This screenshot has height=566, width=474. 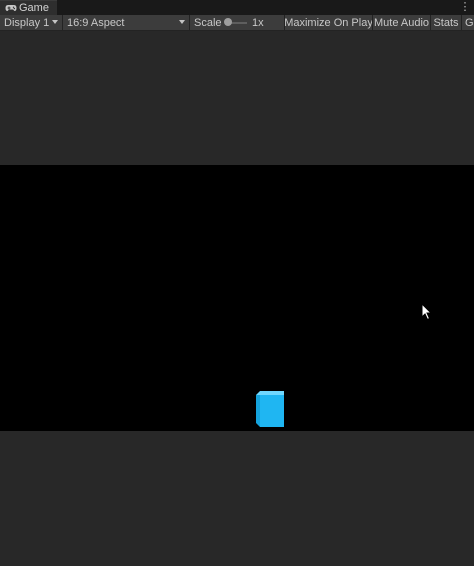 I want to click on cube, so click(x=270, y=409).